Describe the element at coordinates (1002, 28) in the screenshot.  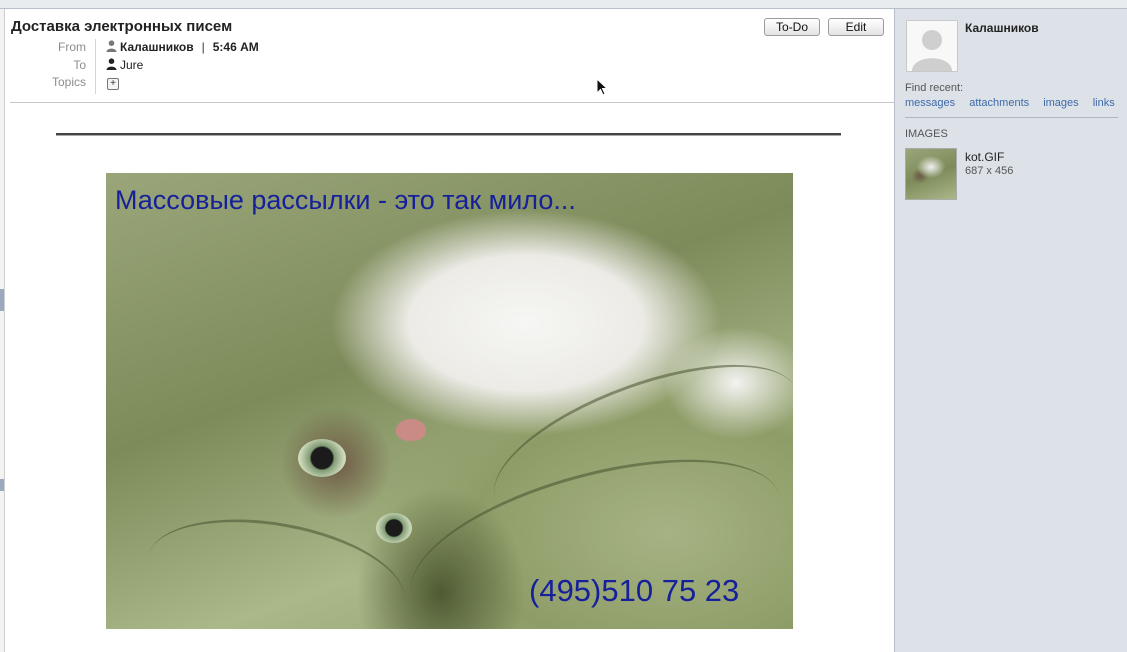
I see `sidebar-contact-name: Калашников` at that location.